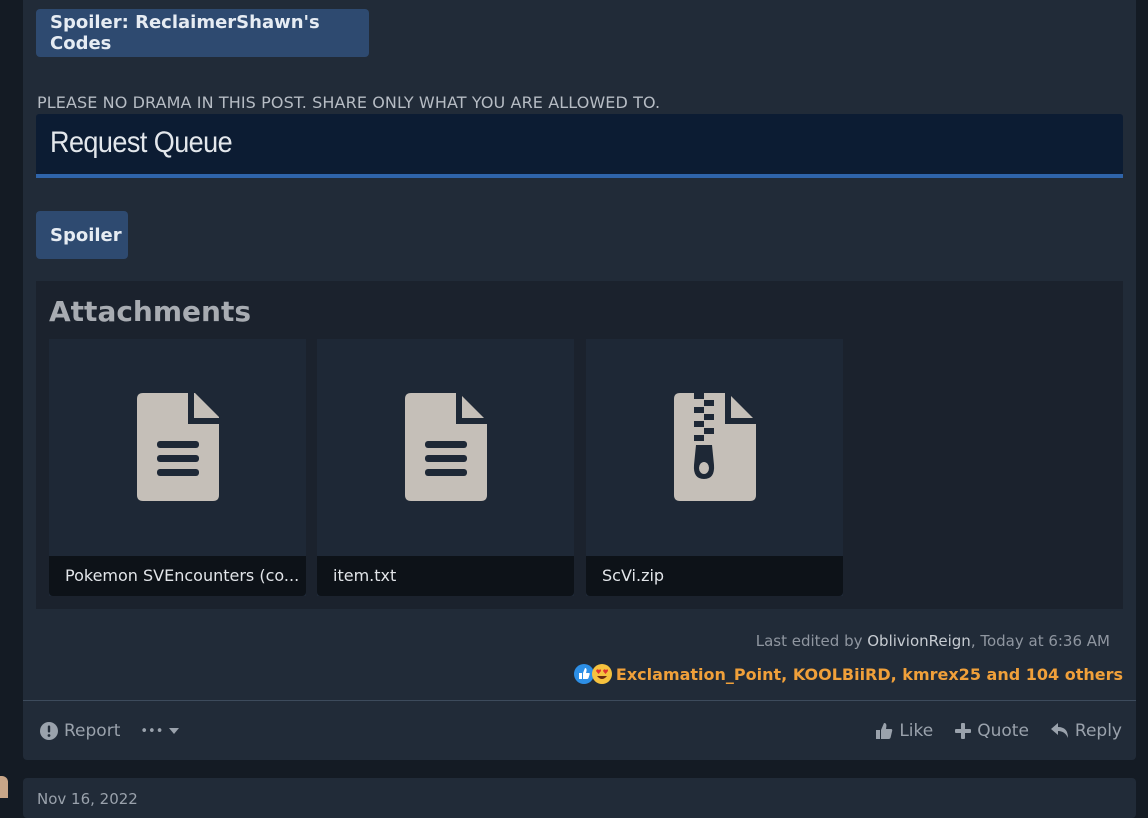  I want to click on like-button: Like, so click(904, 731).